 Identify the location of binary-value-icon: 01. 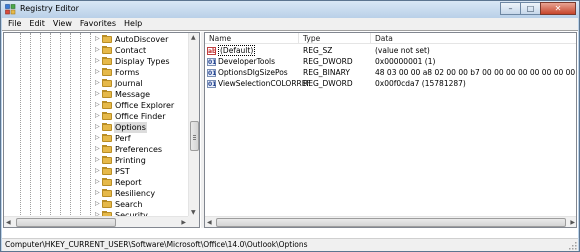
(212, 62).